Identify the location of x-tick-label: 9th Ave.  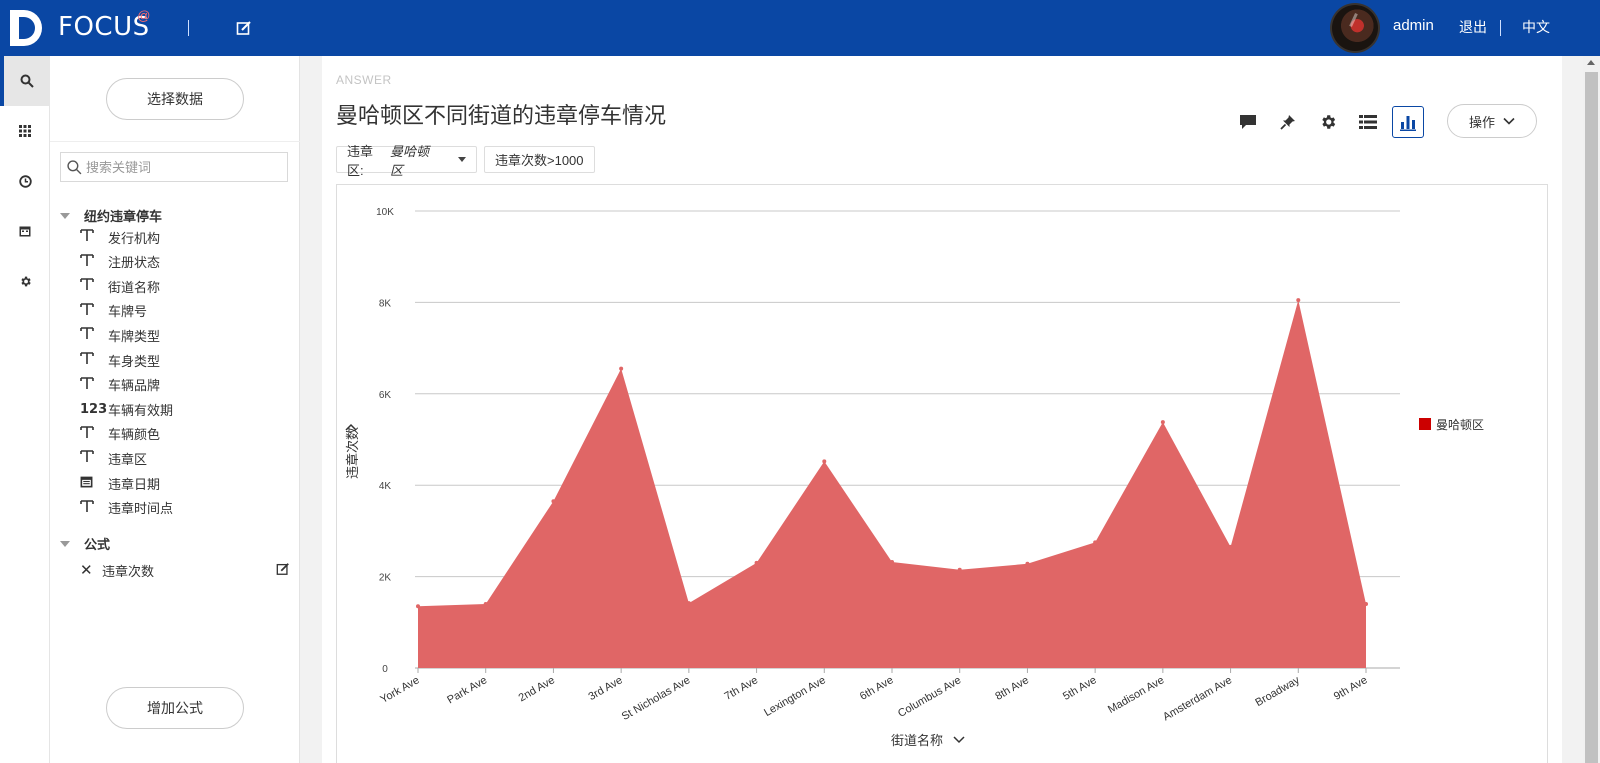
(1351, 688).